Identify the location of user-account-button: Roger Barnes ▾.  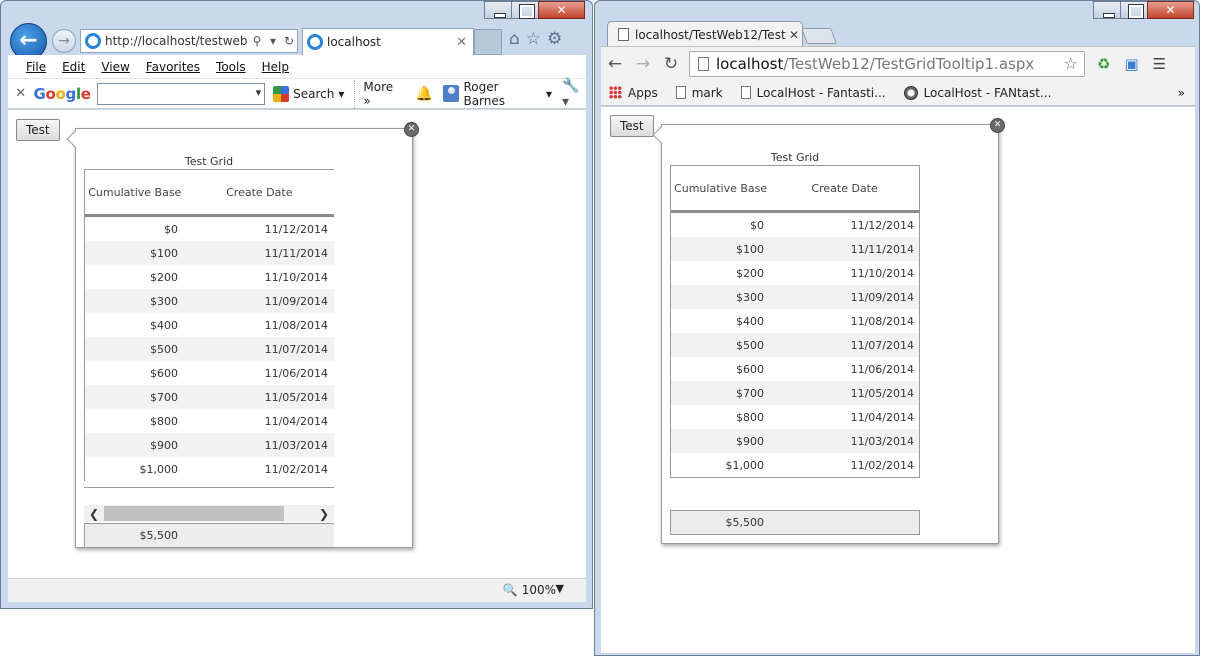
(497, 94).